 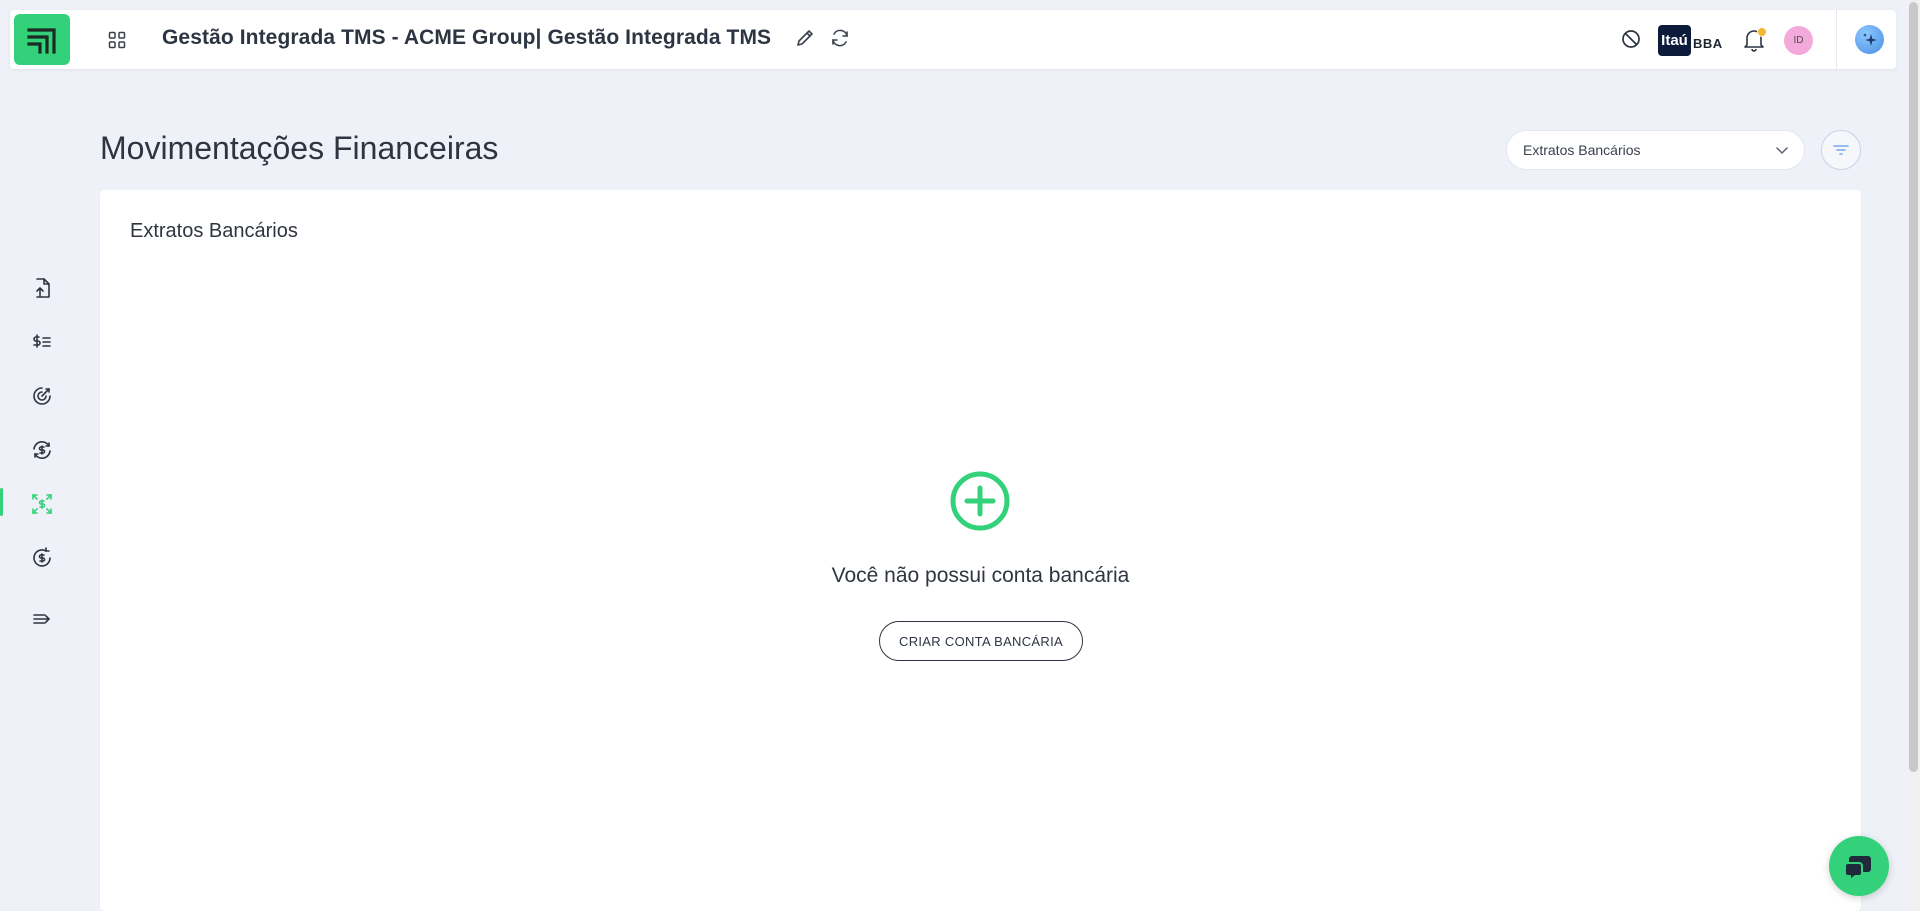 What do you see at coordinates (117, 40) in the screenshot?
I see `grid-apps-icon` at bounding box center [117, 40].